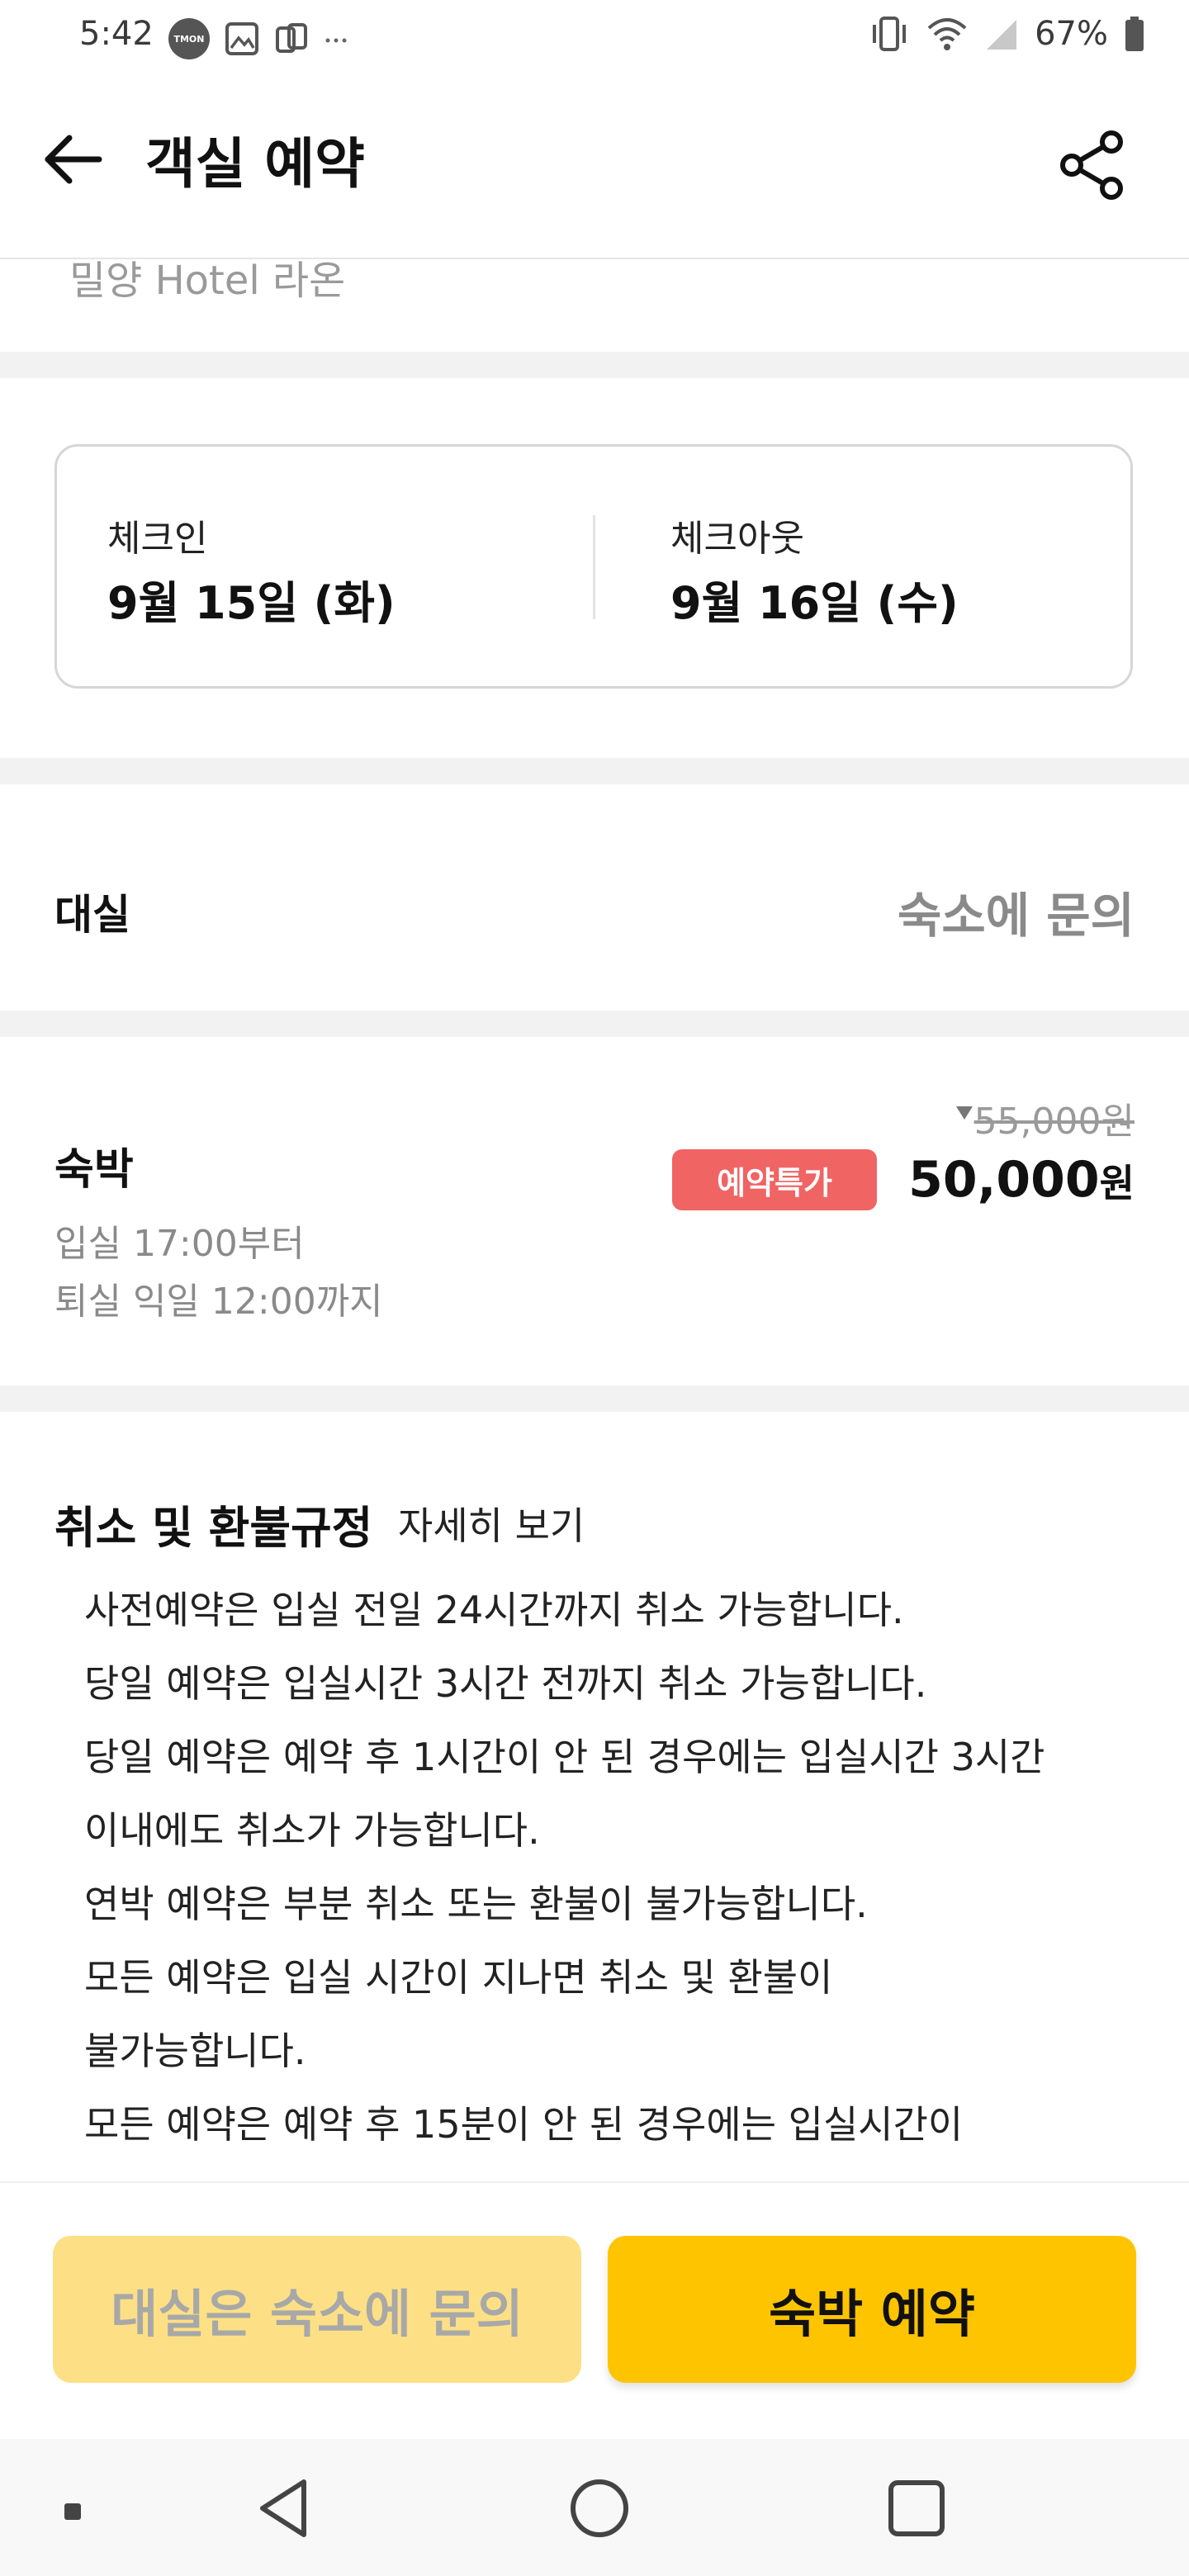 The height and width of the screenshot is (2576, 1189). What do you see at coordinates (916, 2508) in the screenshot?
I see `overview-square-icon` at bounding box center [916, 2508].